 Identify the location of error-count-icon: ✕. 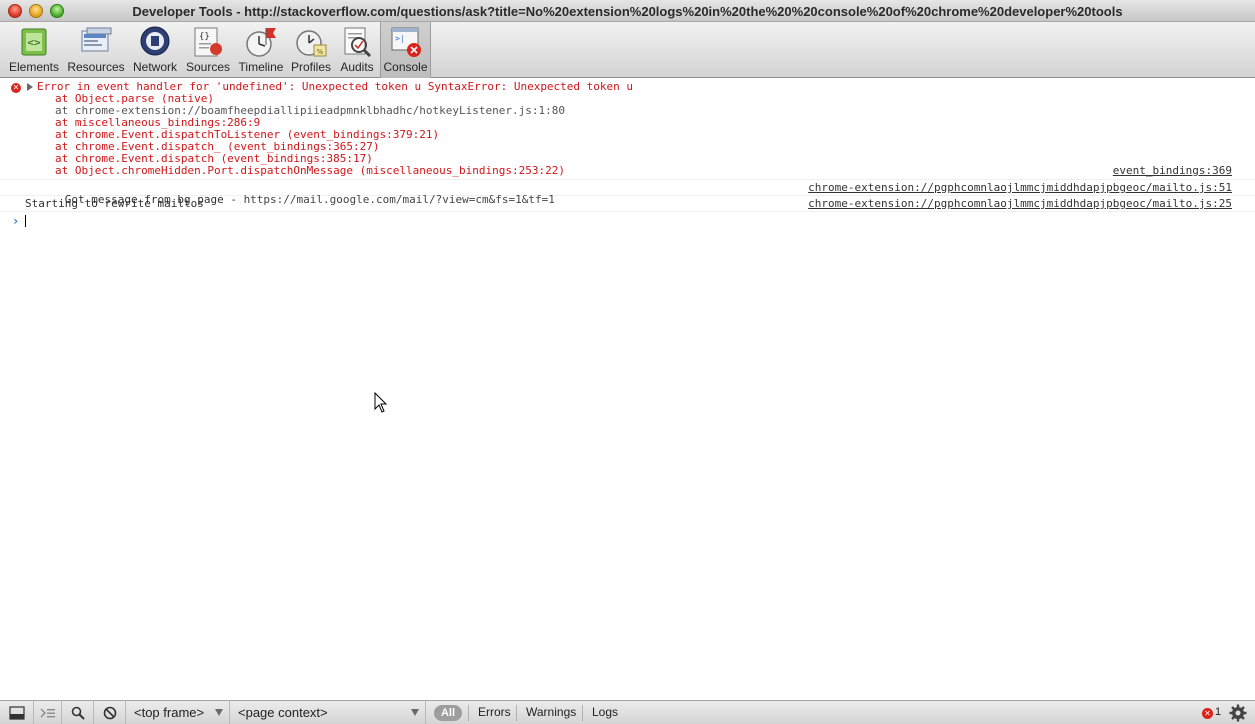
(1207, 713).